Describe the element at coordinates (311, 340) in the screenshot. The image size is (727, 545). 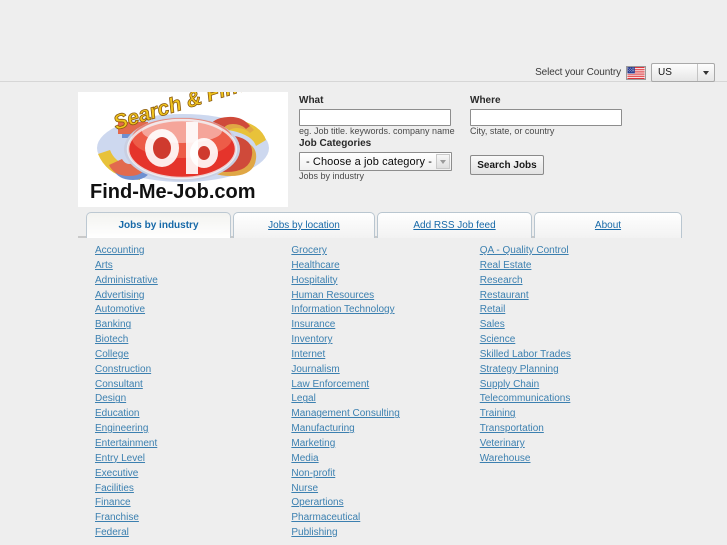
I see `category-link: Inventory` at that location.